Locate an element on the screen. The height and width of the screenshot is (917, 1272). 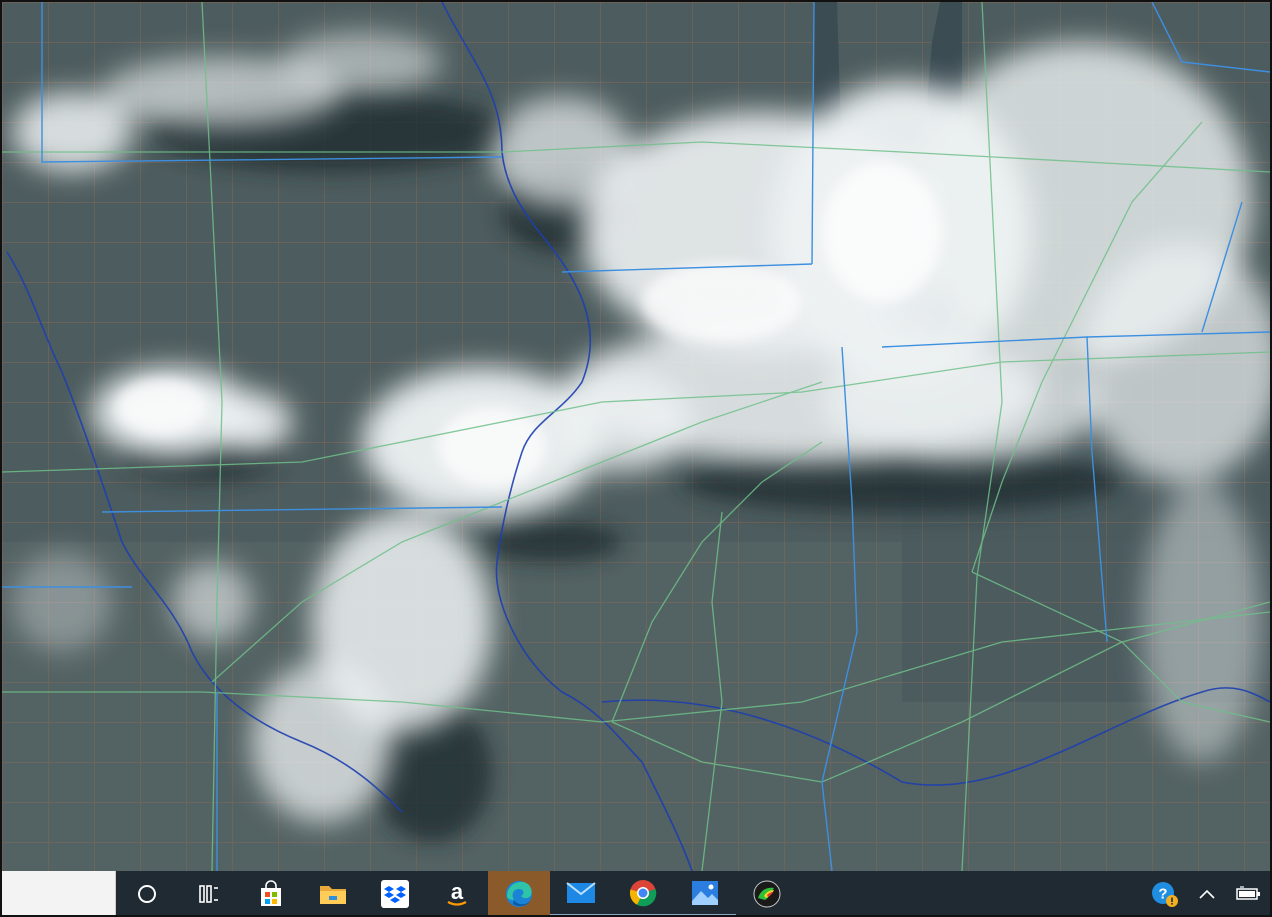
circle-icon is located at coordinates (147, 894).